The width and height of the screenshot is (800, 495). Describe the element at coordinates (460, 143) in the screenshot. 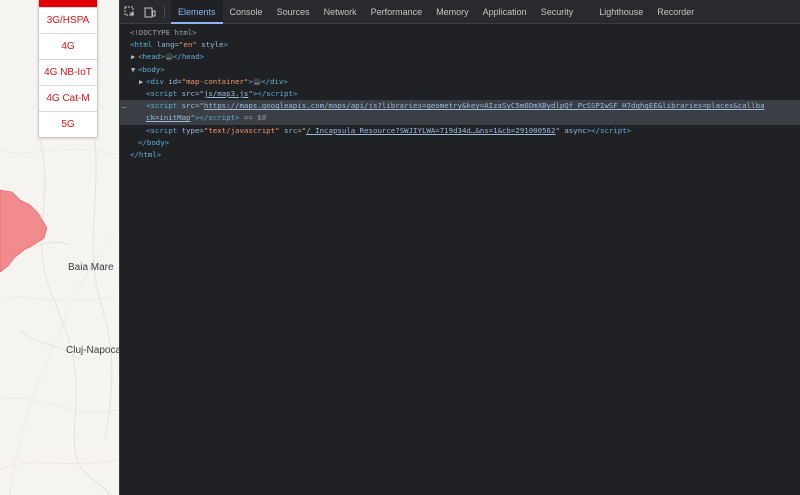

I see `dom-node-body-close: </body>` at that location.